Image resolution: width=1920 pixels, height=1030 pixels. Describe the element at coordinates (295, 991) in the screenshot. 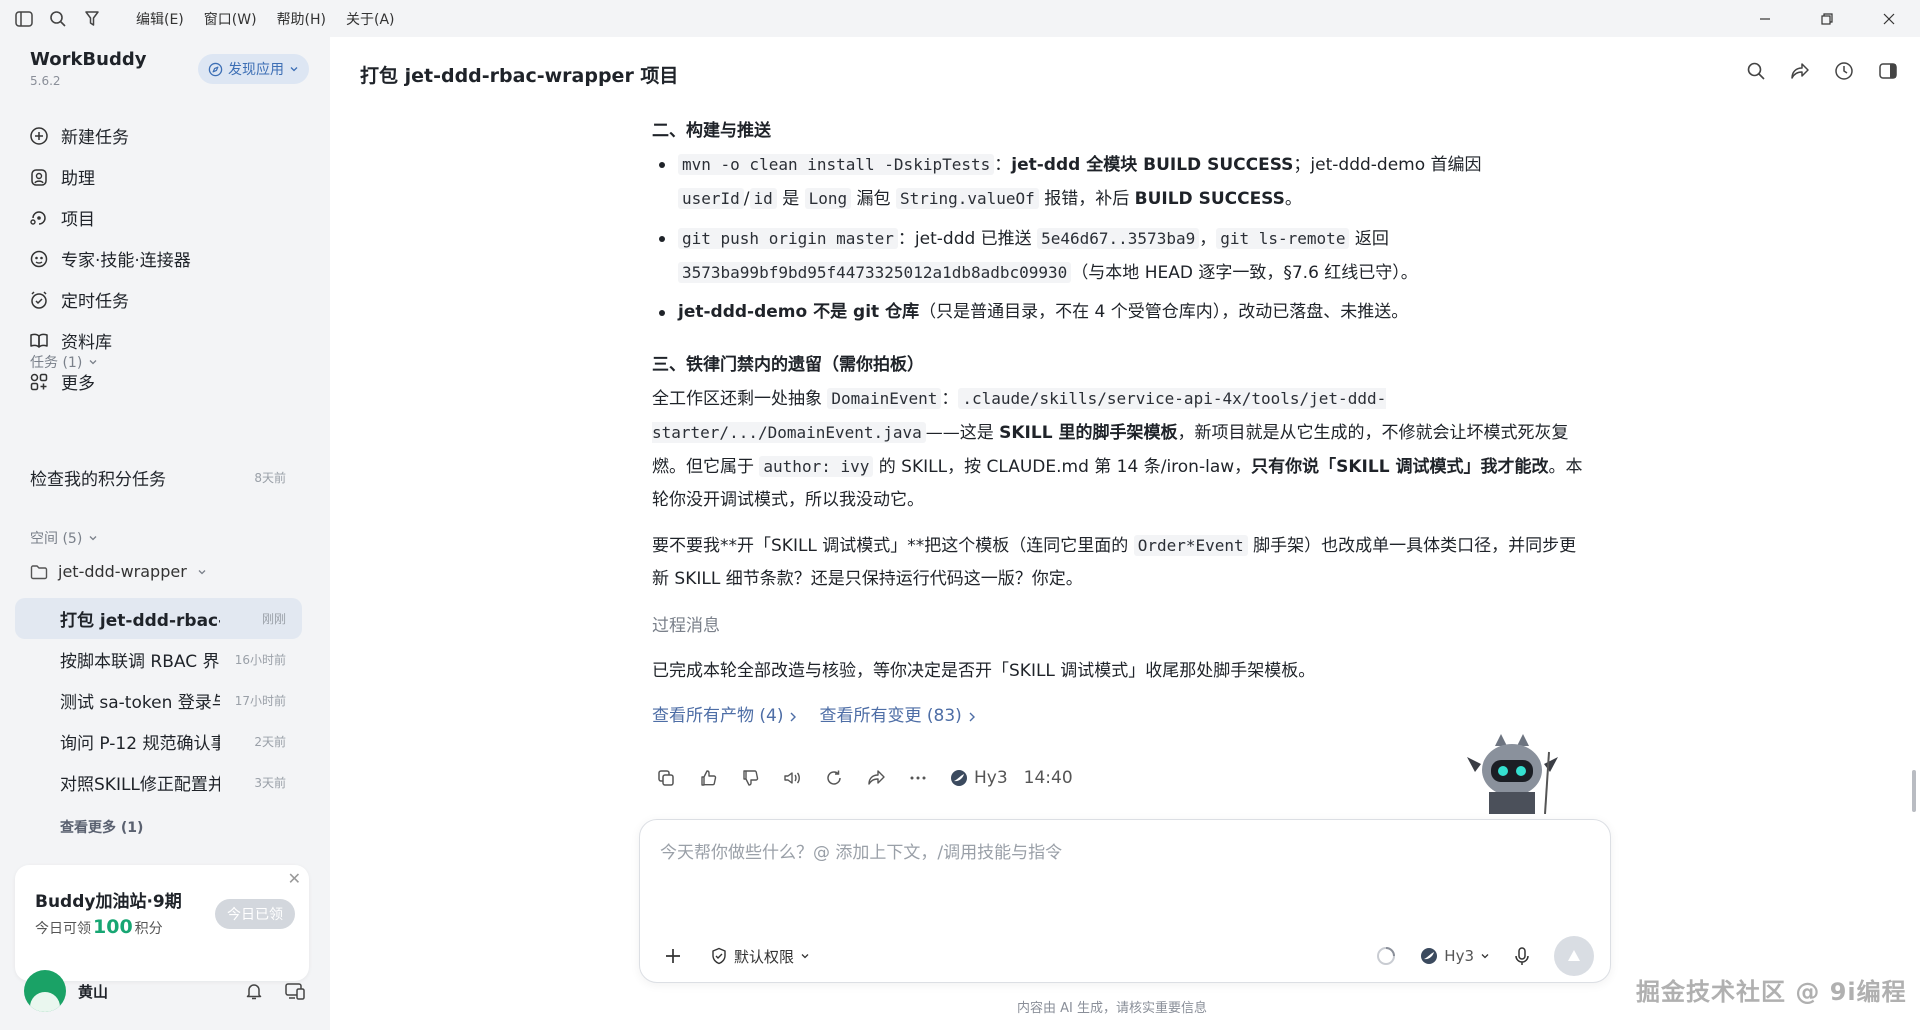

I see `devices-icon` at that location.